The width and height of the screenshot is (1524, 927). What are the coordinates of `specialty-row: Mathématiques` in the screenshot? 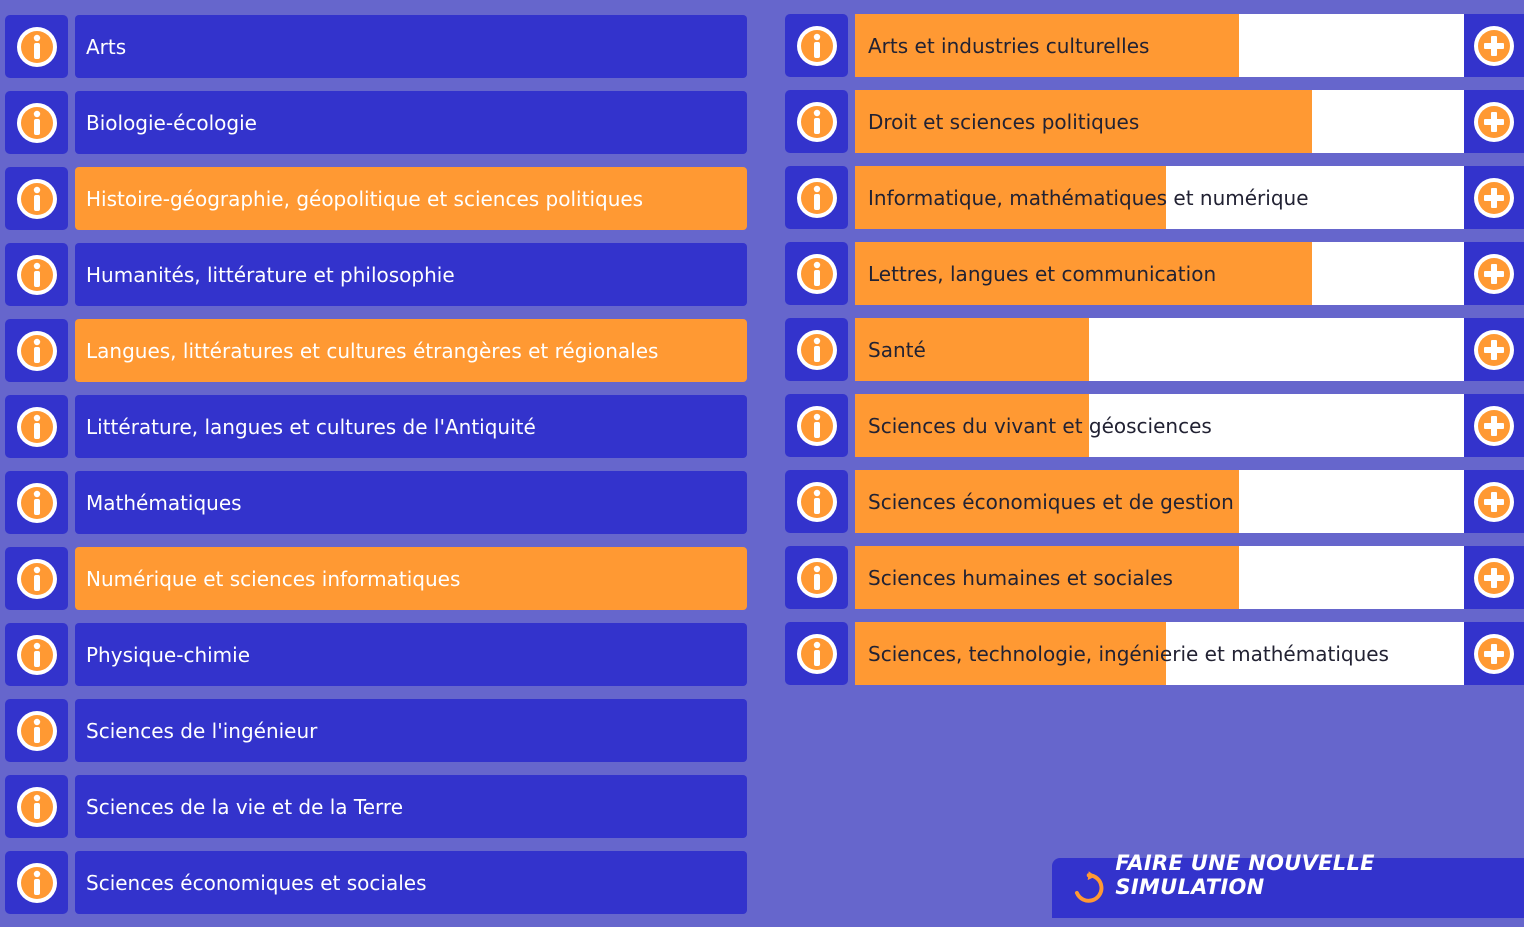 It's located at (377, 503).